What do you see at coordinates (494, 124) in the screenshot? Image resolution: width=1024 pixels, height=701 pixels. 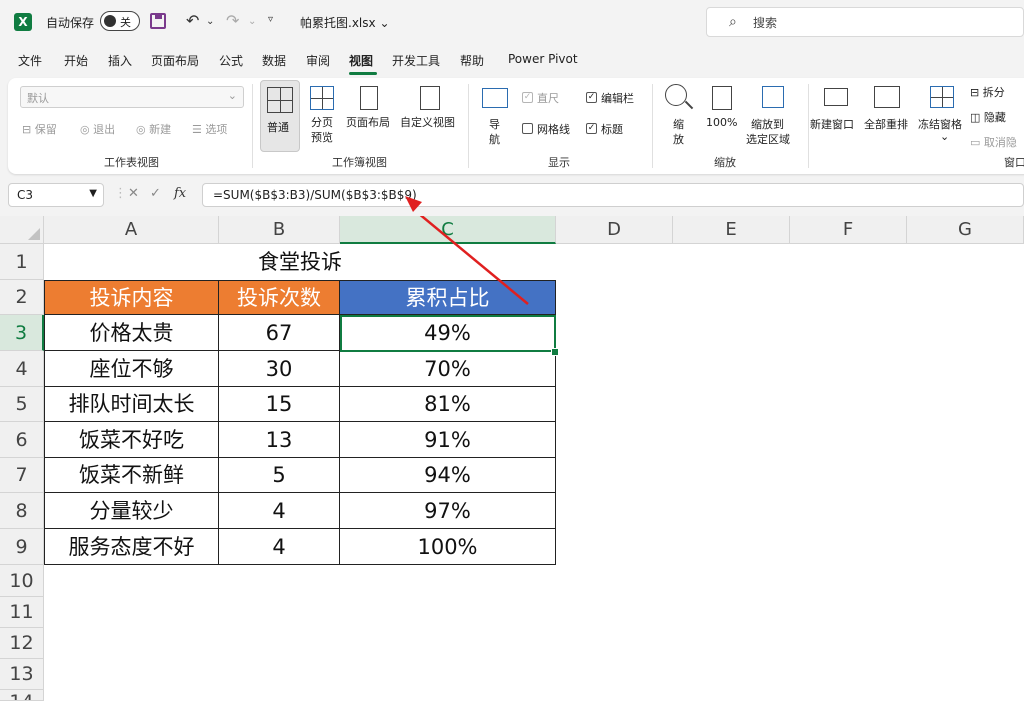 I see `navigation-label-1: 导` at bounding box center [494, 124].